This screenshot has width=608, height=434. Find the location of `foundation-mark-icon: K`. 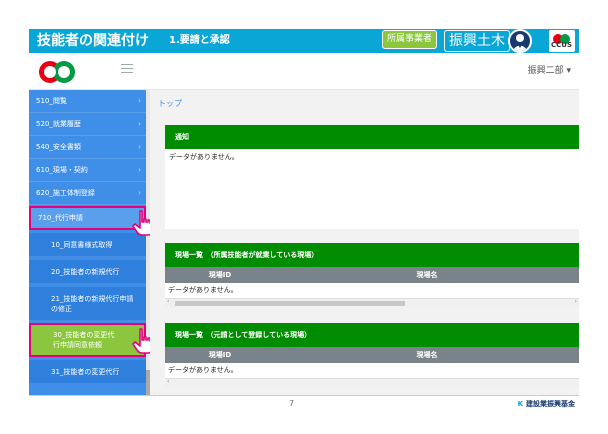

foundation-mark-icon: K is located at coordinates (520, 404).